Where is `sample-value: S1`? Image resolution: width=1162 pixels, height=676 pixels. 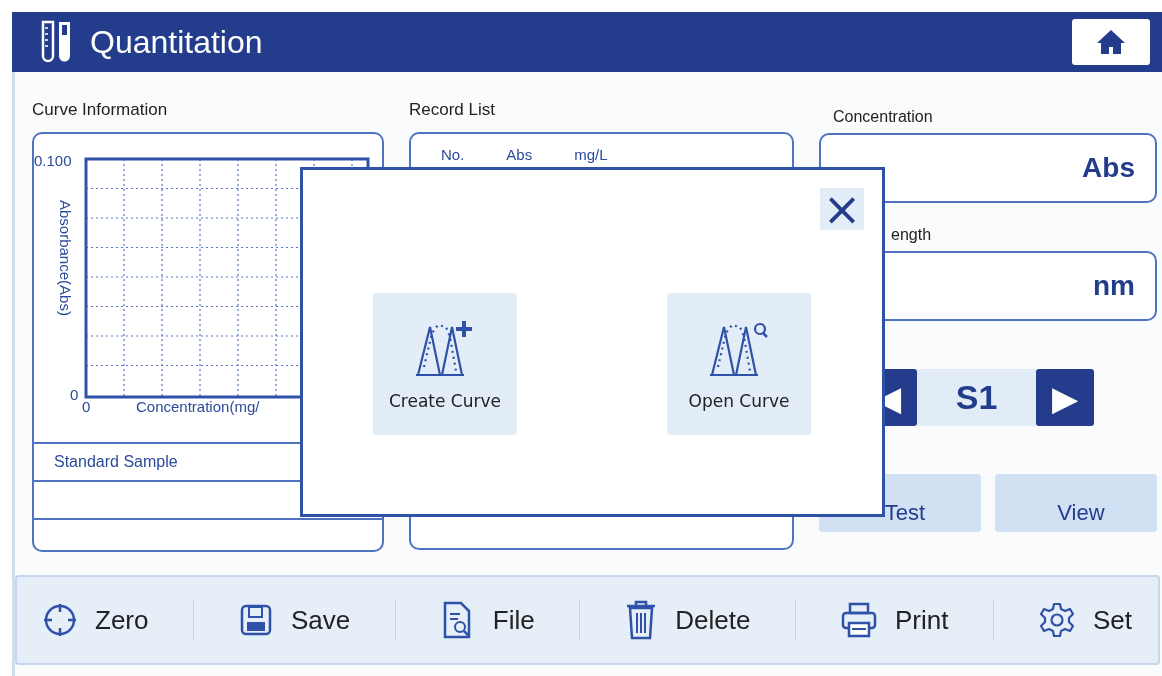 sample-value: S1 is located at coordinates (976, 397).